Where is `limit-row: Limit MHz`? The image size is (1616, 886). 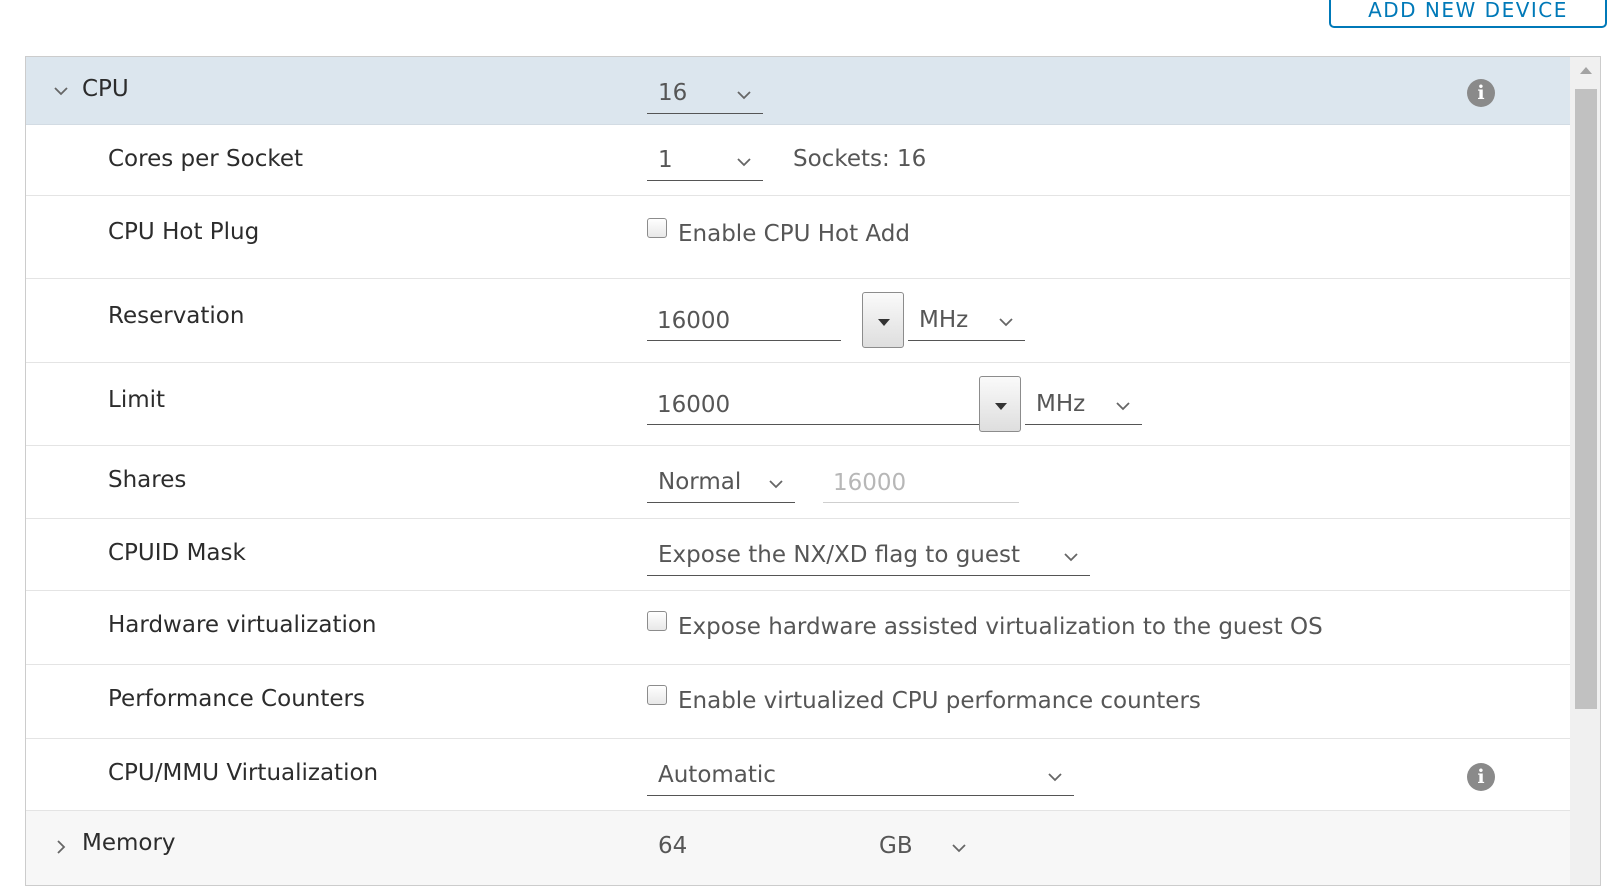
limit-row: Limit MHz is located at coordinates (798, 404).